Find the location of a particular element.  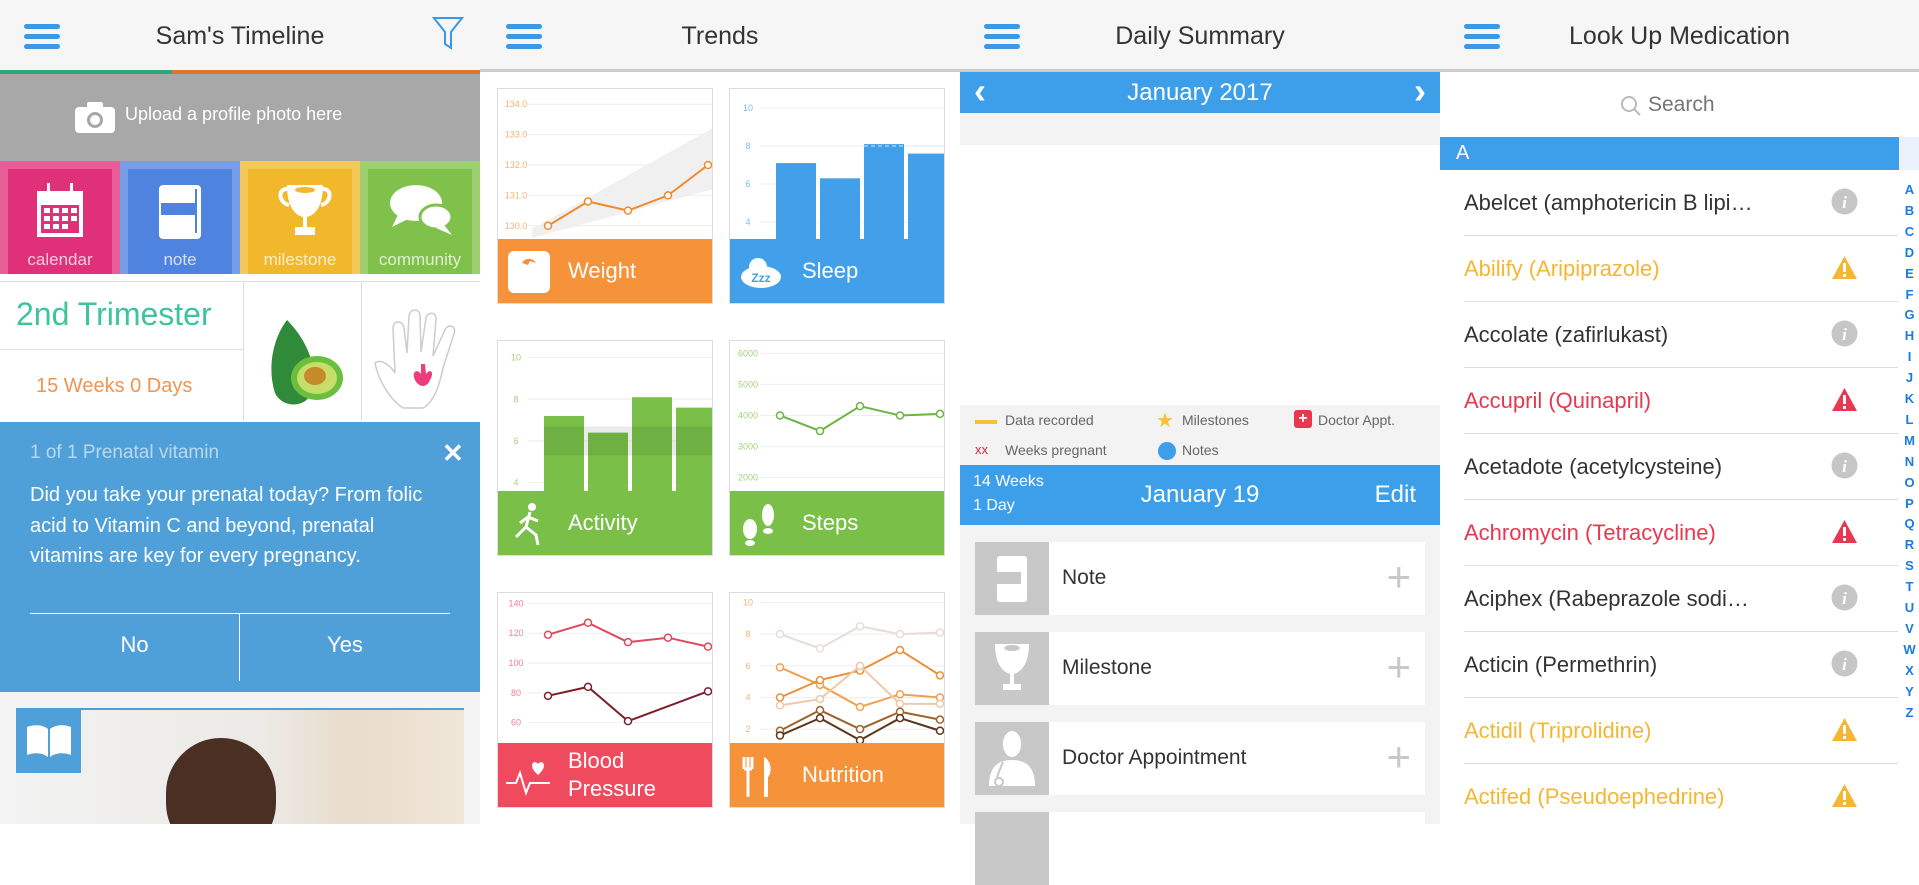

index-letter: W is located at coordinates (1909, 649).